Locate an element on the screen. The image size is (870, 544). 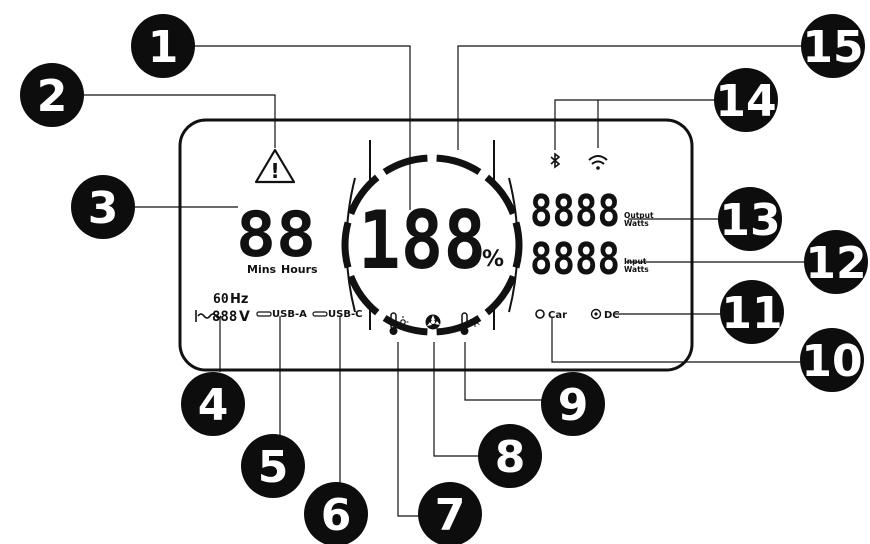
warning-icon: ! is located at coordinates (275, 166).